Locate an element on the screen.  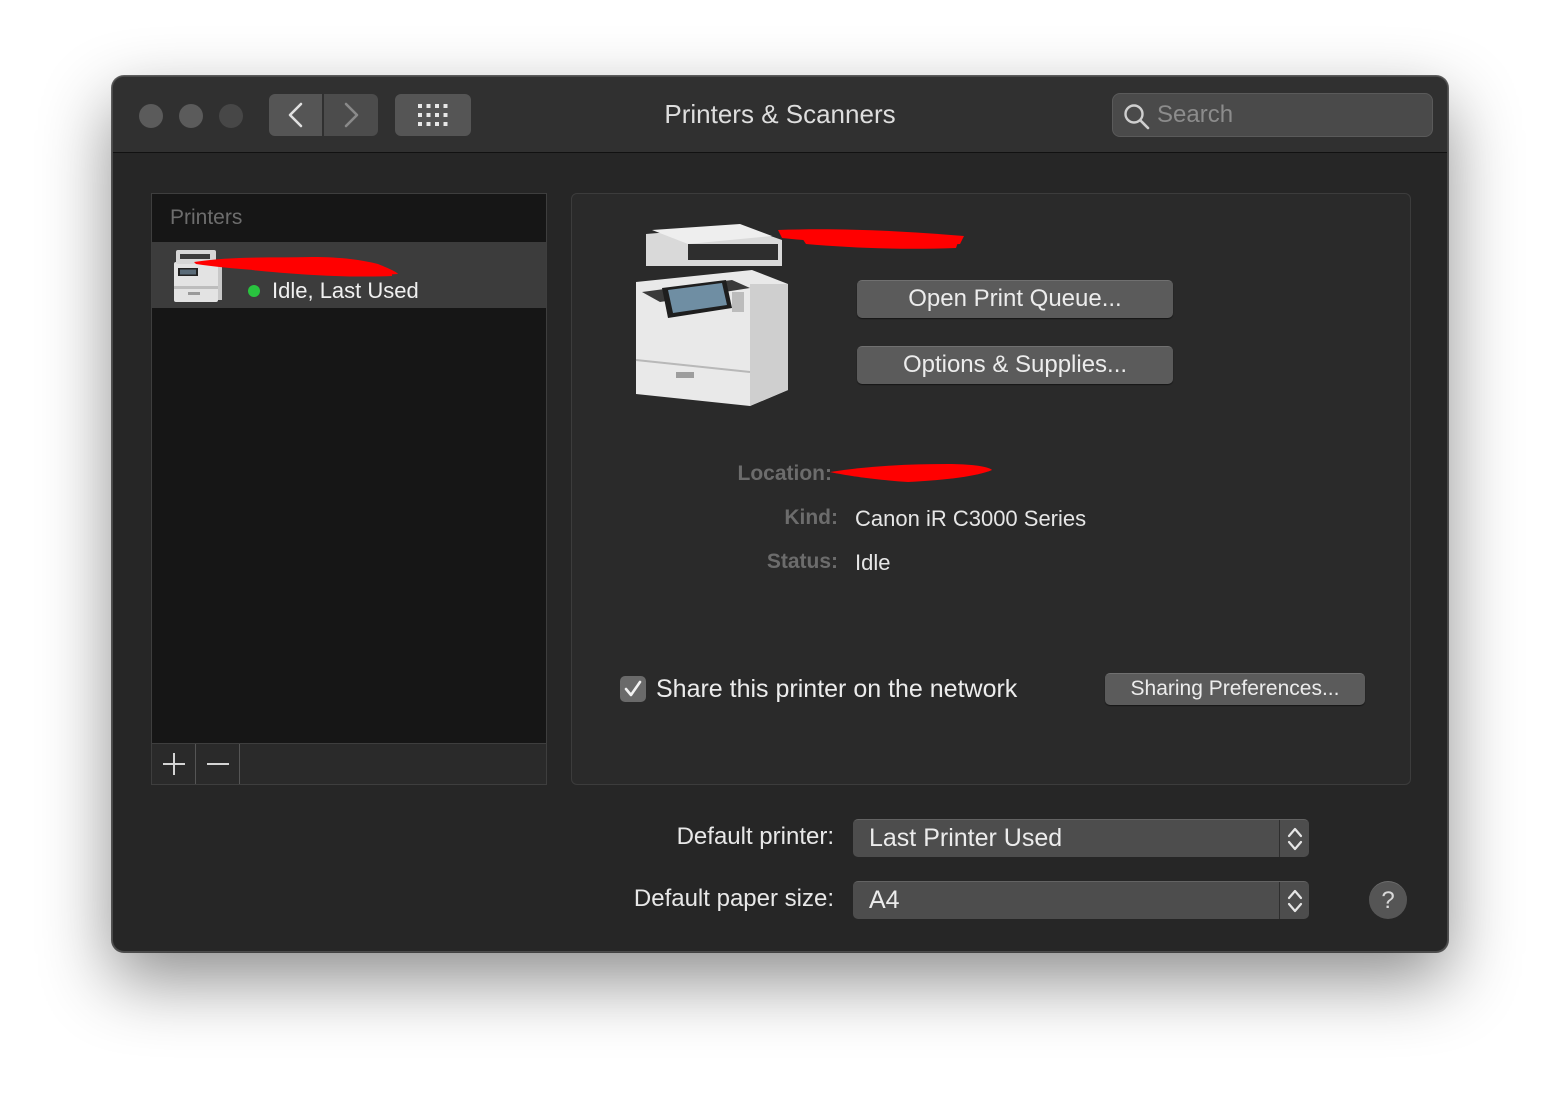
default-paper-size-label: Default paper size: is located at coordinates (733, 898).